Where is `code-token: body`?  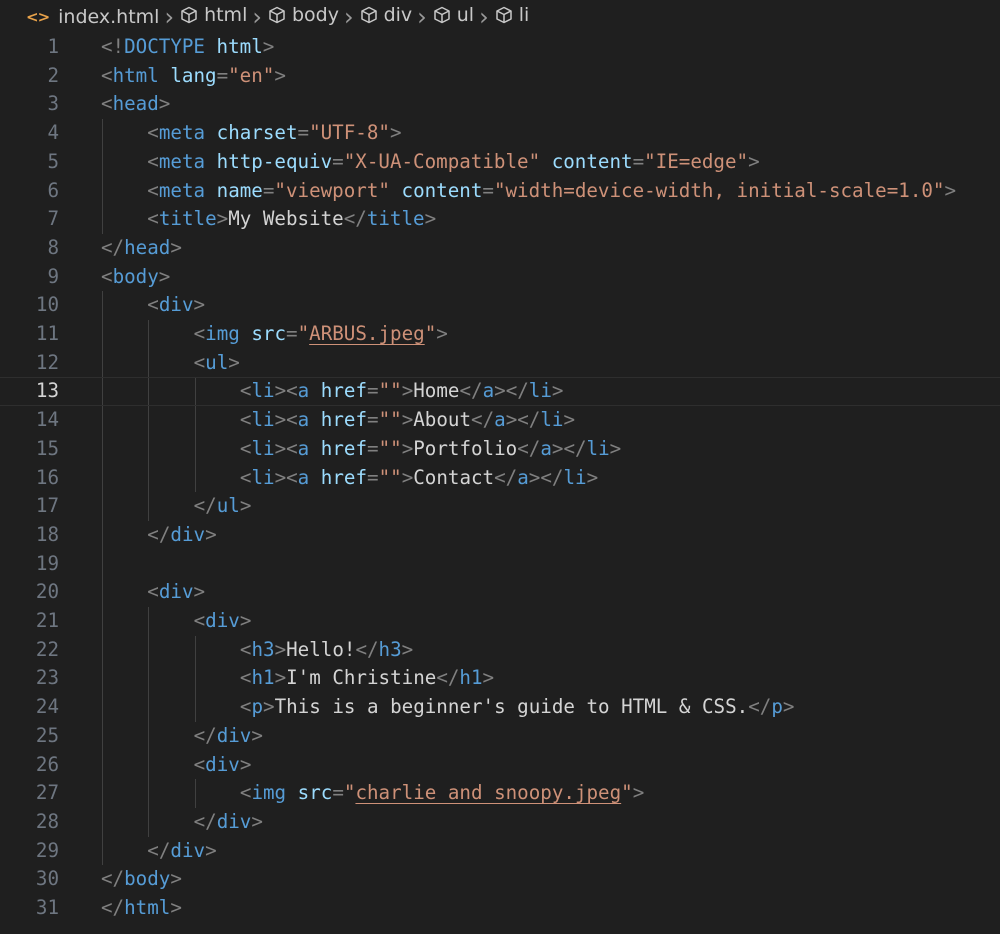
code-token: body is located at coordinates (147, 879).